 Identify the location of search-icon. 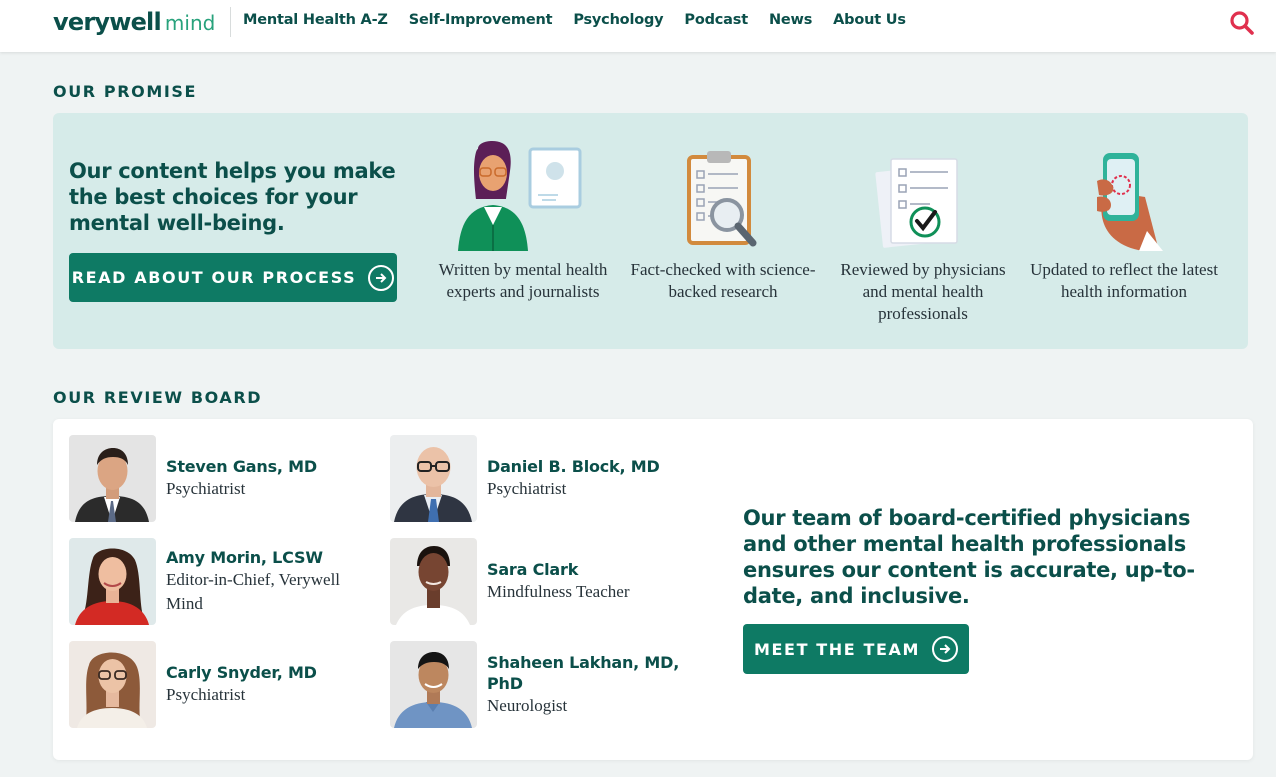
(1242, 23).